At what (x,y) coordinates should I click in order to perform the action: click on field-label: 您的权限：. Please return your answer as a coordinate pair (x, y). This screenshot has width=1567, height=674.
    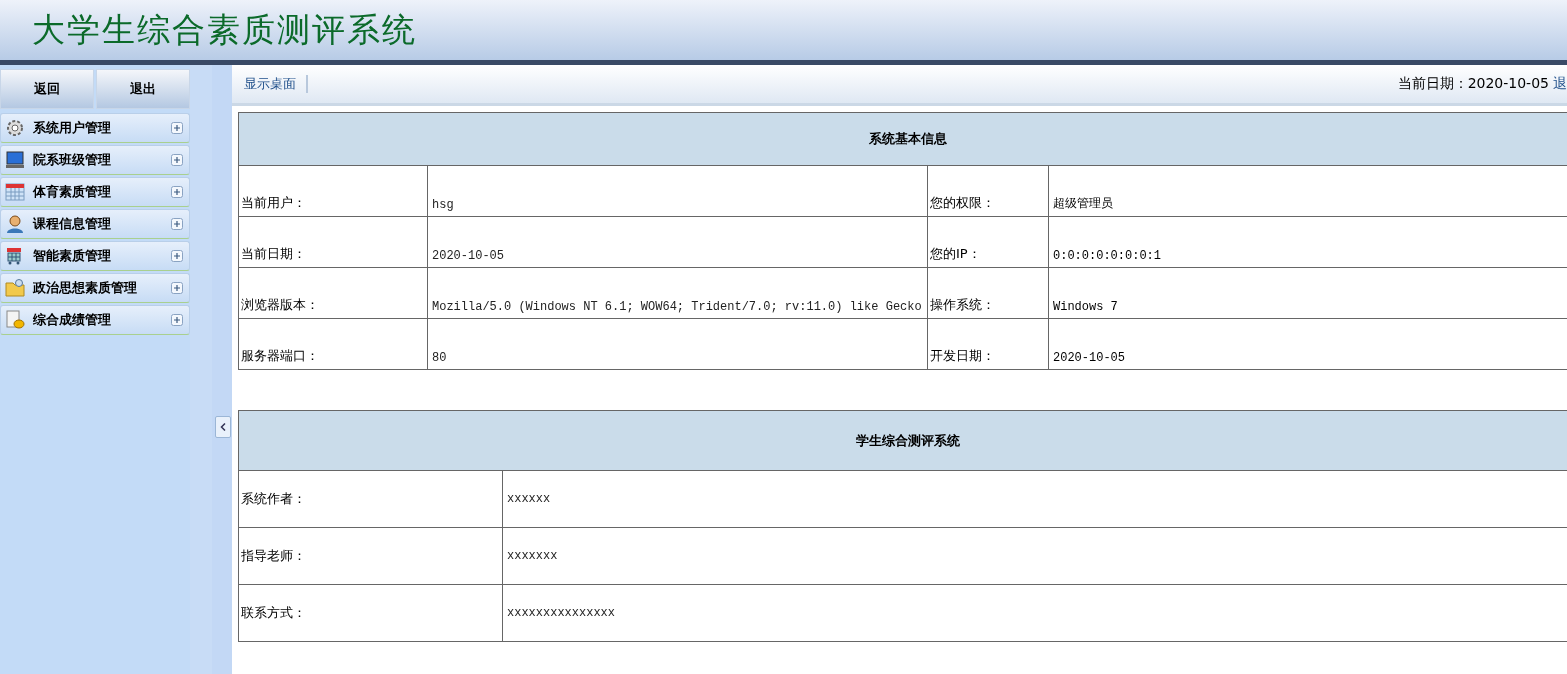
    Looking at the image, I should click on (988, 191).